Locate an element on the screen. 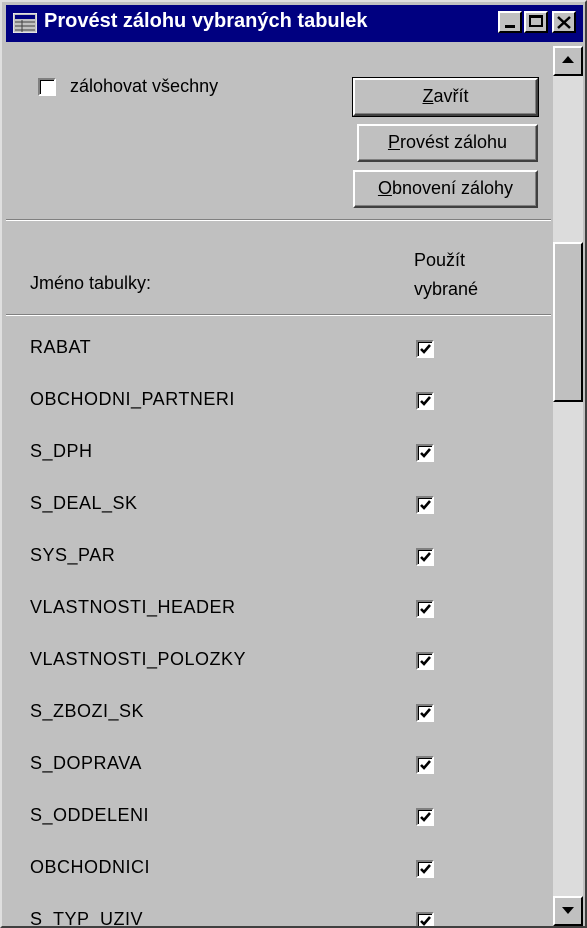 This screenshot has height=928, width=587. table-row: SYS_PAR is located at coordinates (278, 556).